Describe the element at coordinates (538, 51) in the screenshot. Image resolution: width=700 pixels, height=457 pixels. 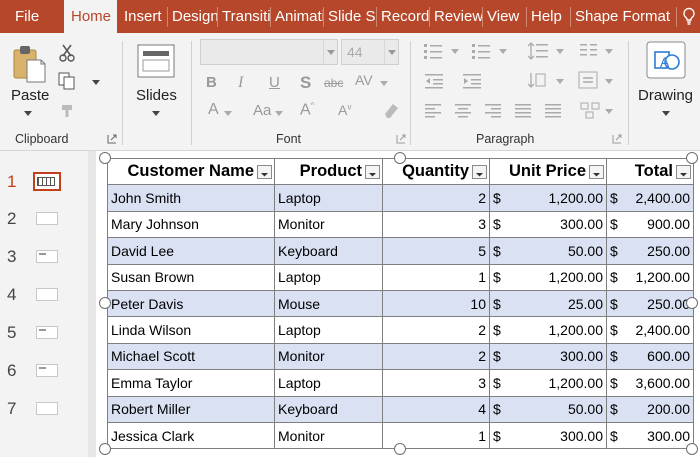
I see `line-spacing-icon` at that location.